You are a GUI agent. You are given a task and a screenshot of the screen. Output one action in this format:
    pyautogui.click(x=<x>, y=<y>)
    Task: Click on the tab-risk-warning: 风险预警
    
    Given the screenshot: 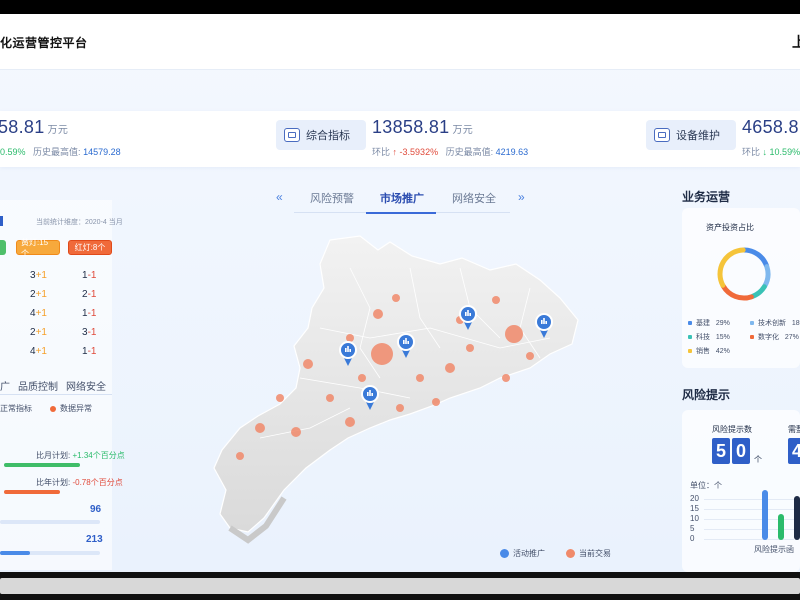 What is the action you would take?
    pyautogui.click(x=332, y=198)
    